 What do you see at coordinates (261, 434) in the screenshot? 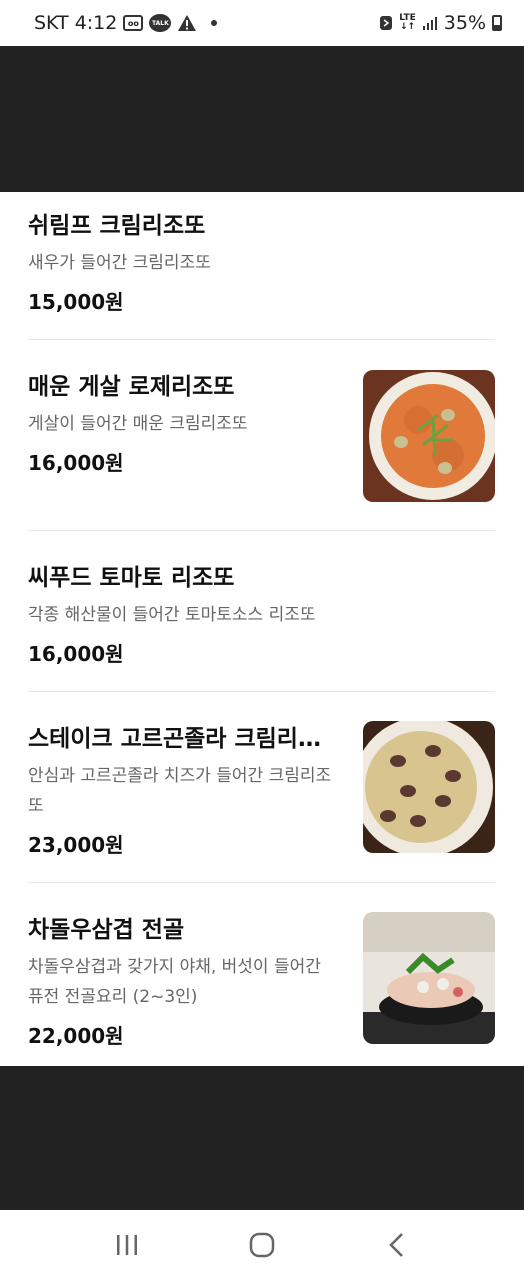
I see `menu-item: 매운 게살 로제리조또 게살이 들어간 매운 크림리조또 16,000원` at bounding box center [261, 434].